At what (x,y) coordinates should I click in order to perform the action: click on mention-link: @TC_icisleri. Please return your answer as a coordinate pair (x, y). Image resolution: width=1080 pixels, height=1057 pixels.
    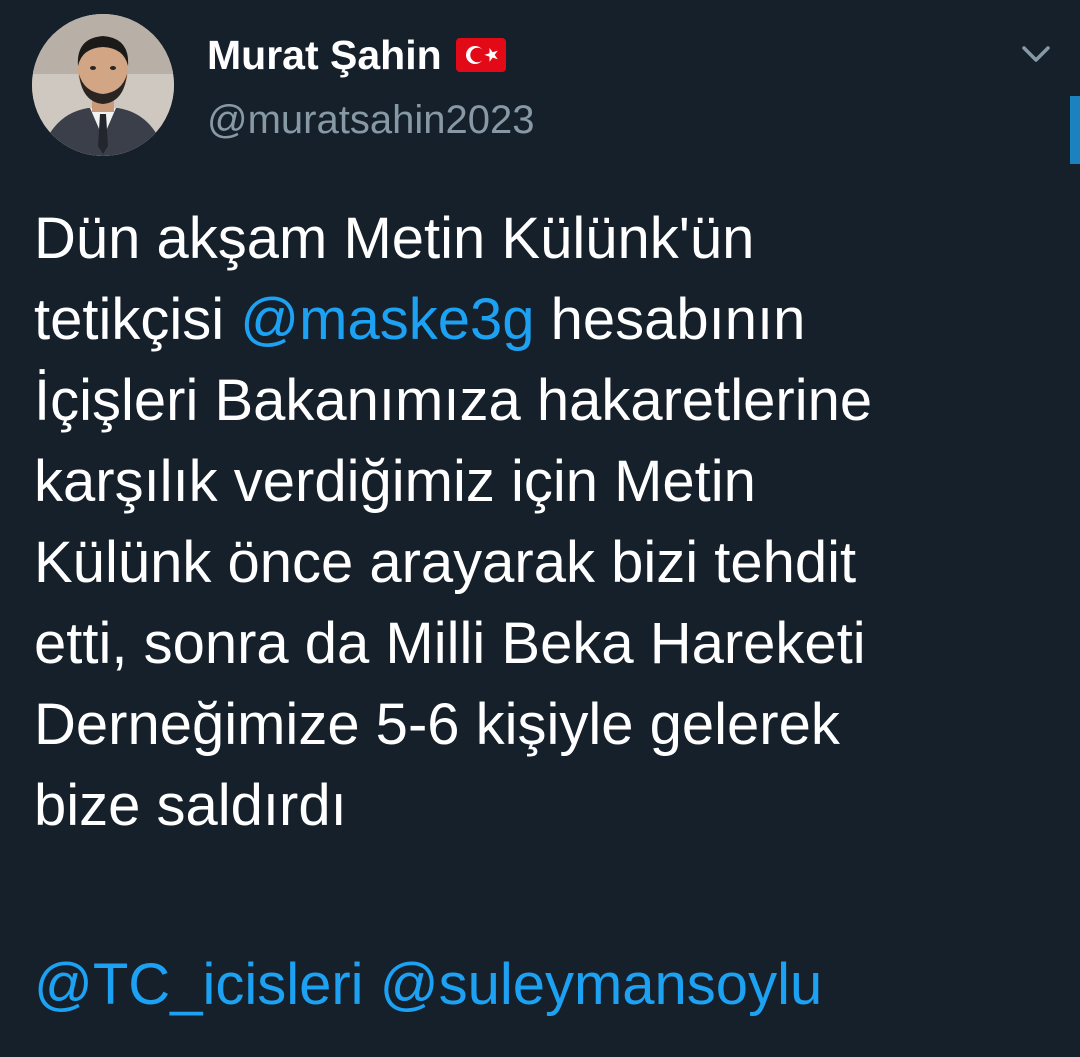
    Looking at the image, I should click on (199, 984).